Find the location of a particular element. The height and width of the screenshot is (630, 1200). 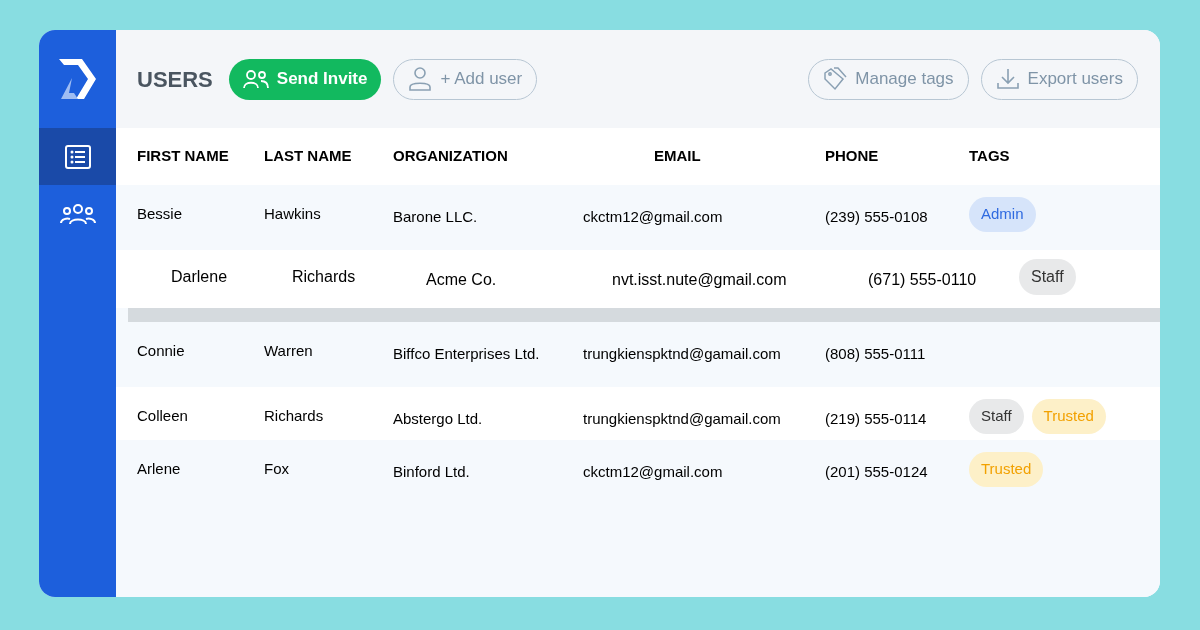

download-icon is located at coordinates (1007, 79).